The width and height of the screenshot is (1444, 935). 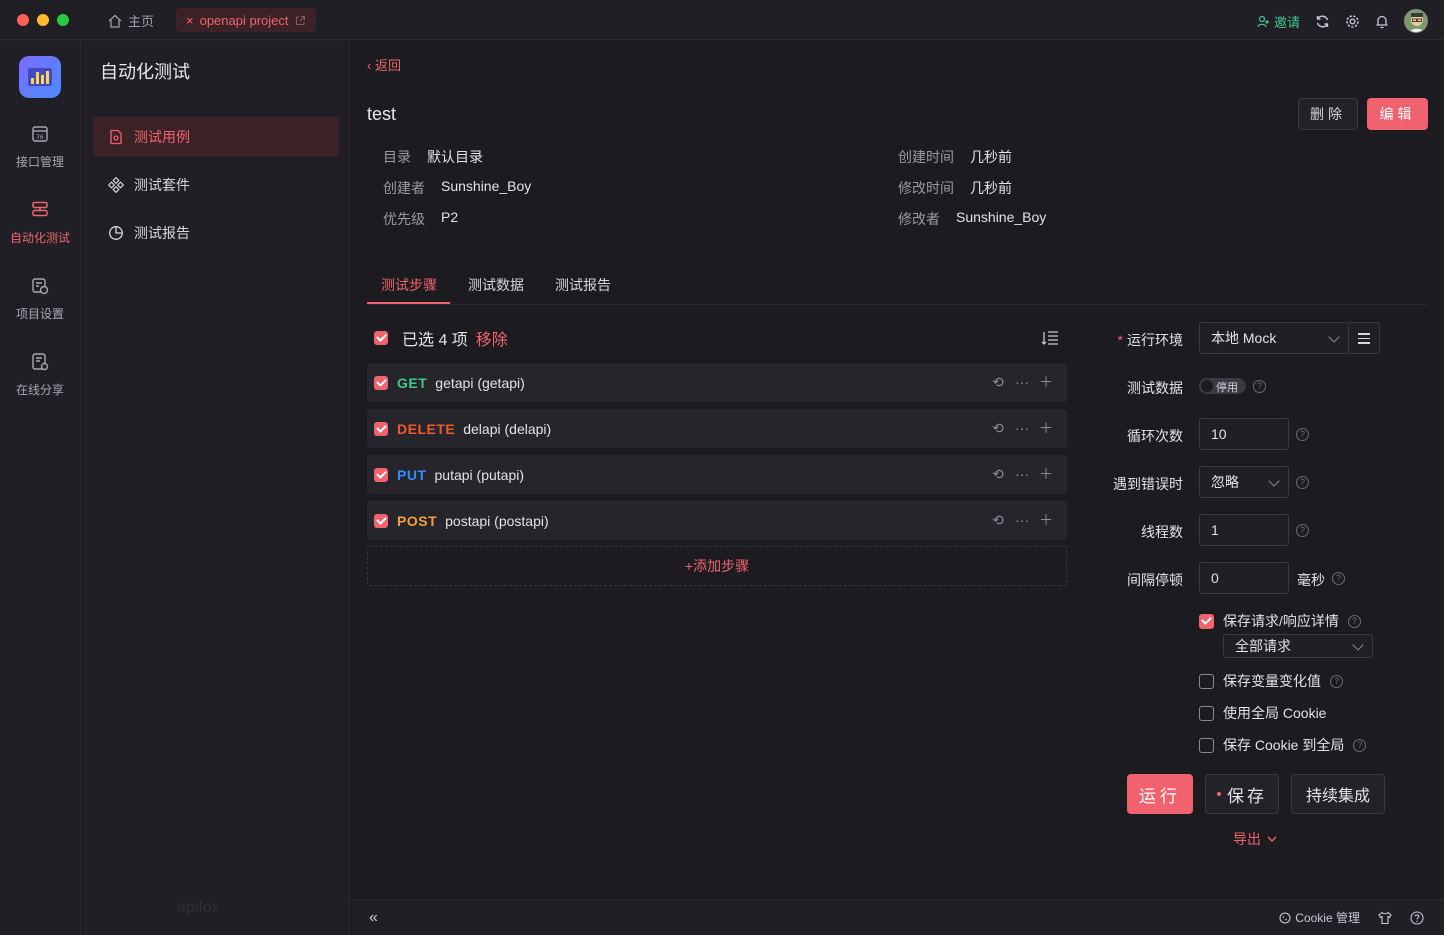 I want to click on threads-input: 1, so click(x=1244, y=530).